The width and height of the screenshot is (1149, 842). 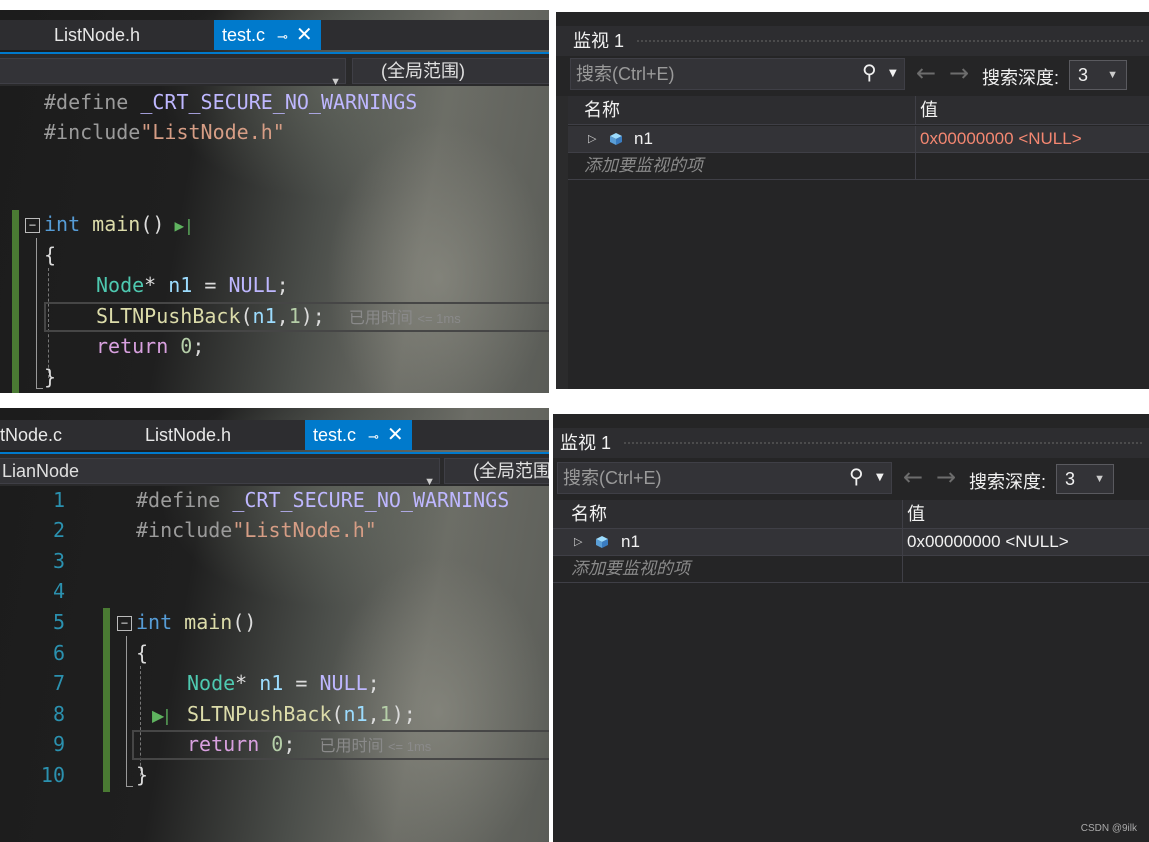 What do you see at coordinates (58, 744) in the screenshot?
I see `line-number: 9` at bounding box center [58, 744].